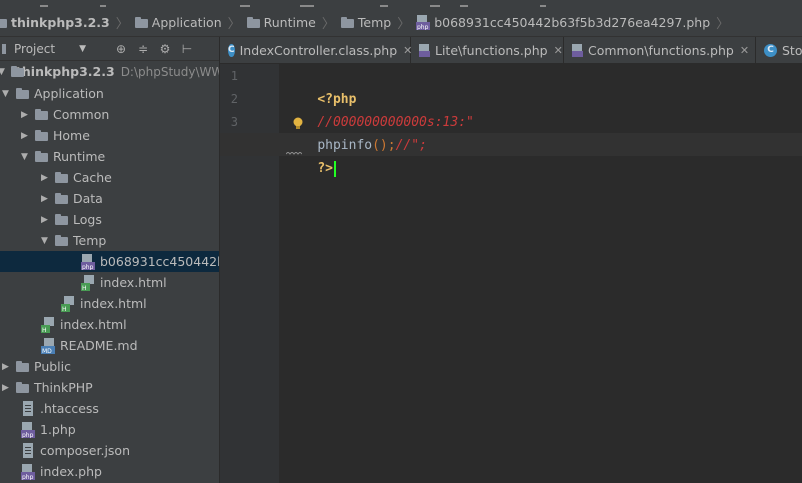 The height and width of the screenshot is (483, 802). I want to click on project-view-selector: Project, so click(34, 49).